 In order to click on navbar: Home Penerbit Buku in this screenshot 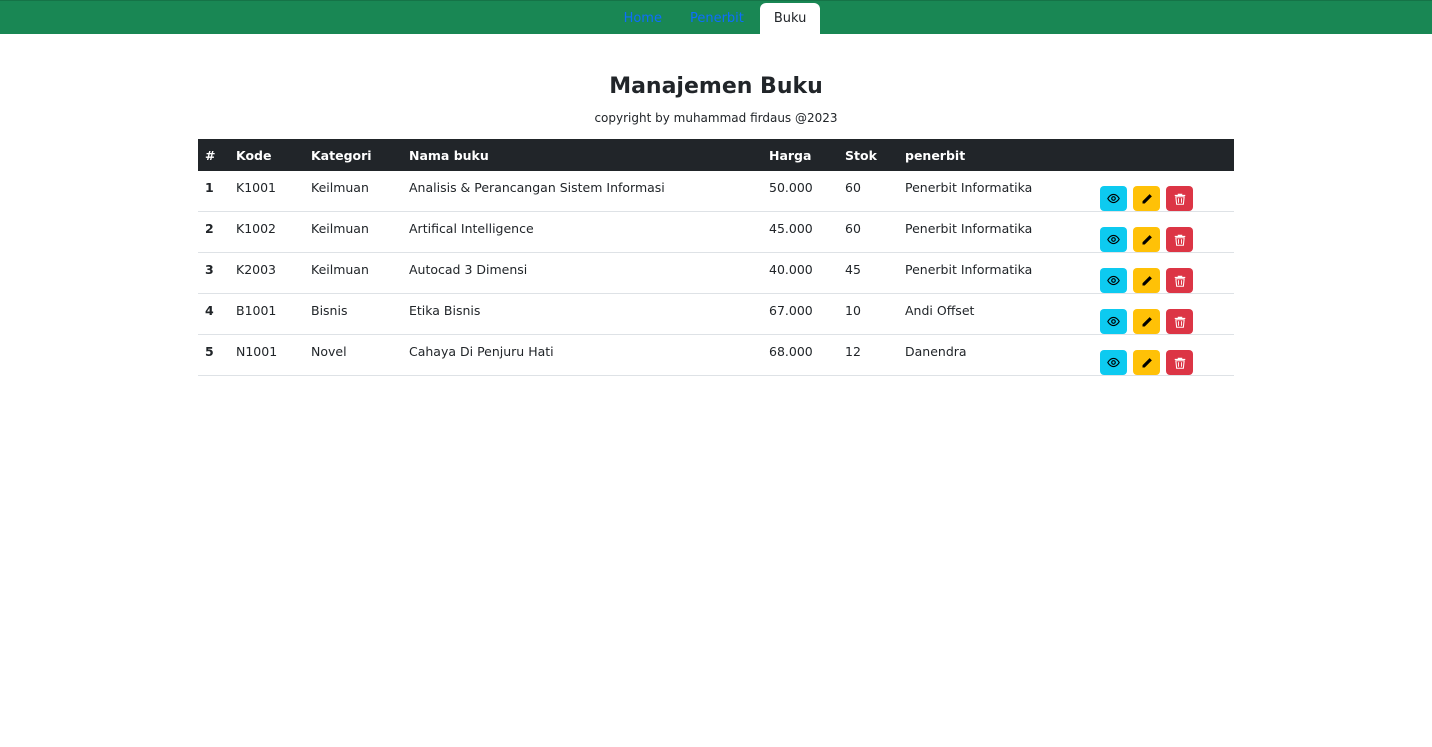, I will do `click(716, 17)`.